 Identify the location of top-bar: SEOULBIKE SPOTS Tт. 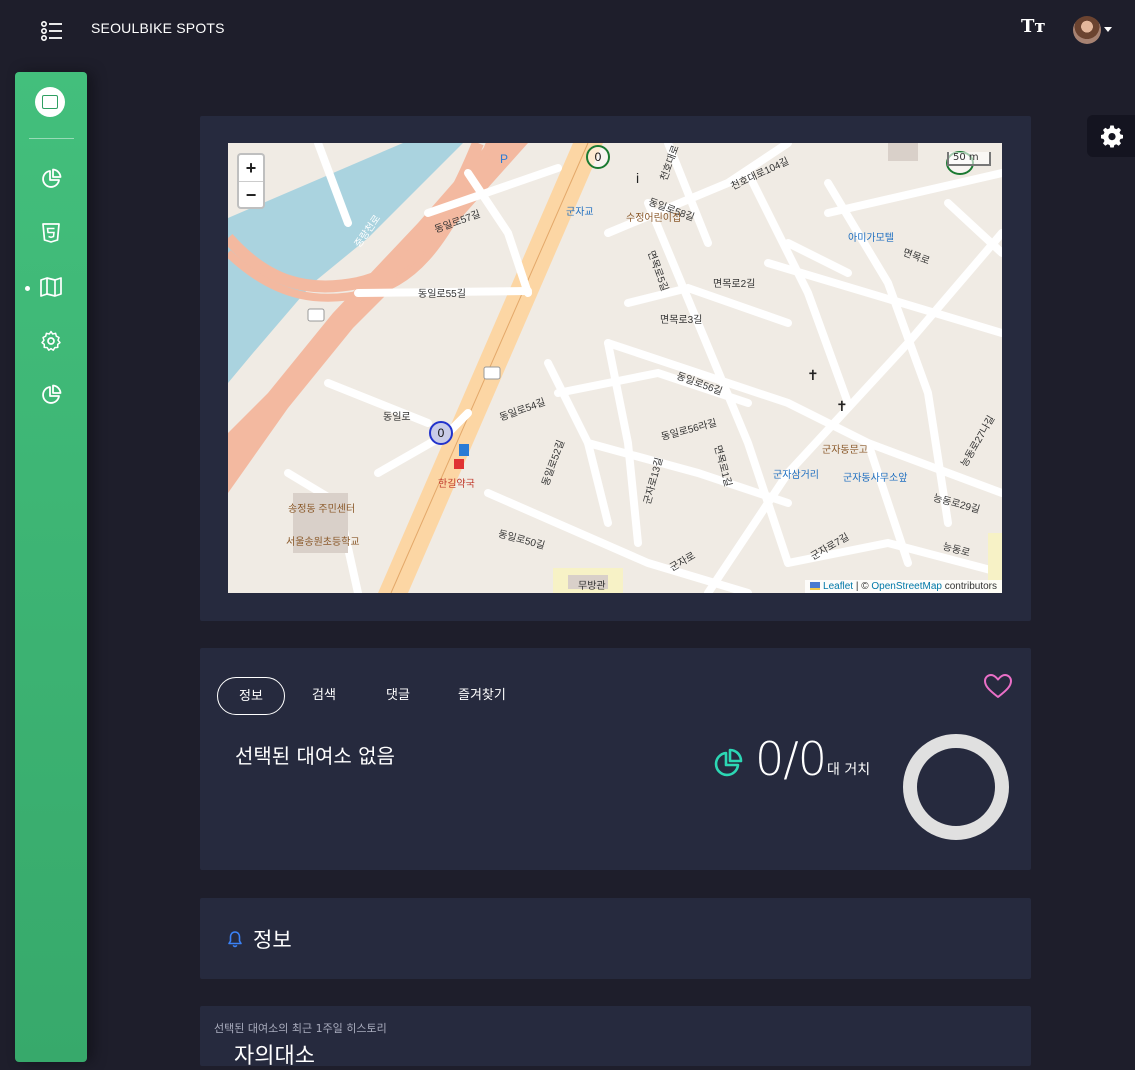
(567, 30).